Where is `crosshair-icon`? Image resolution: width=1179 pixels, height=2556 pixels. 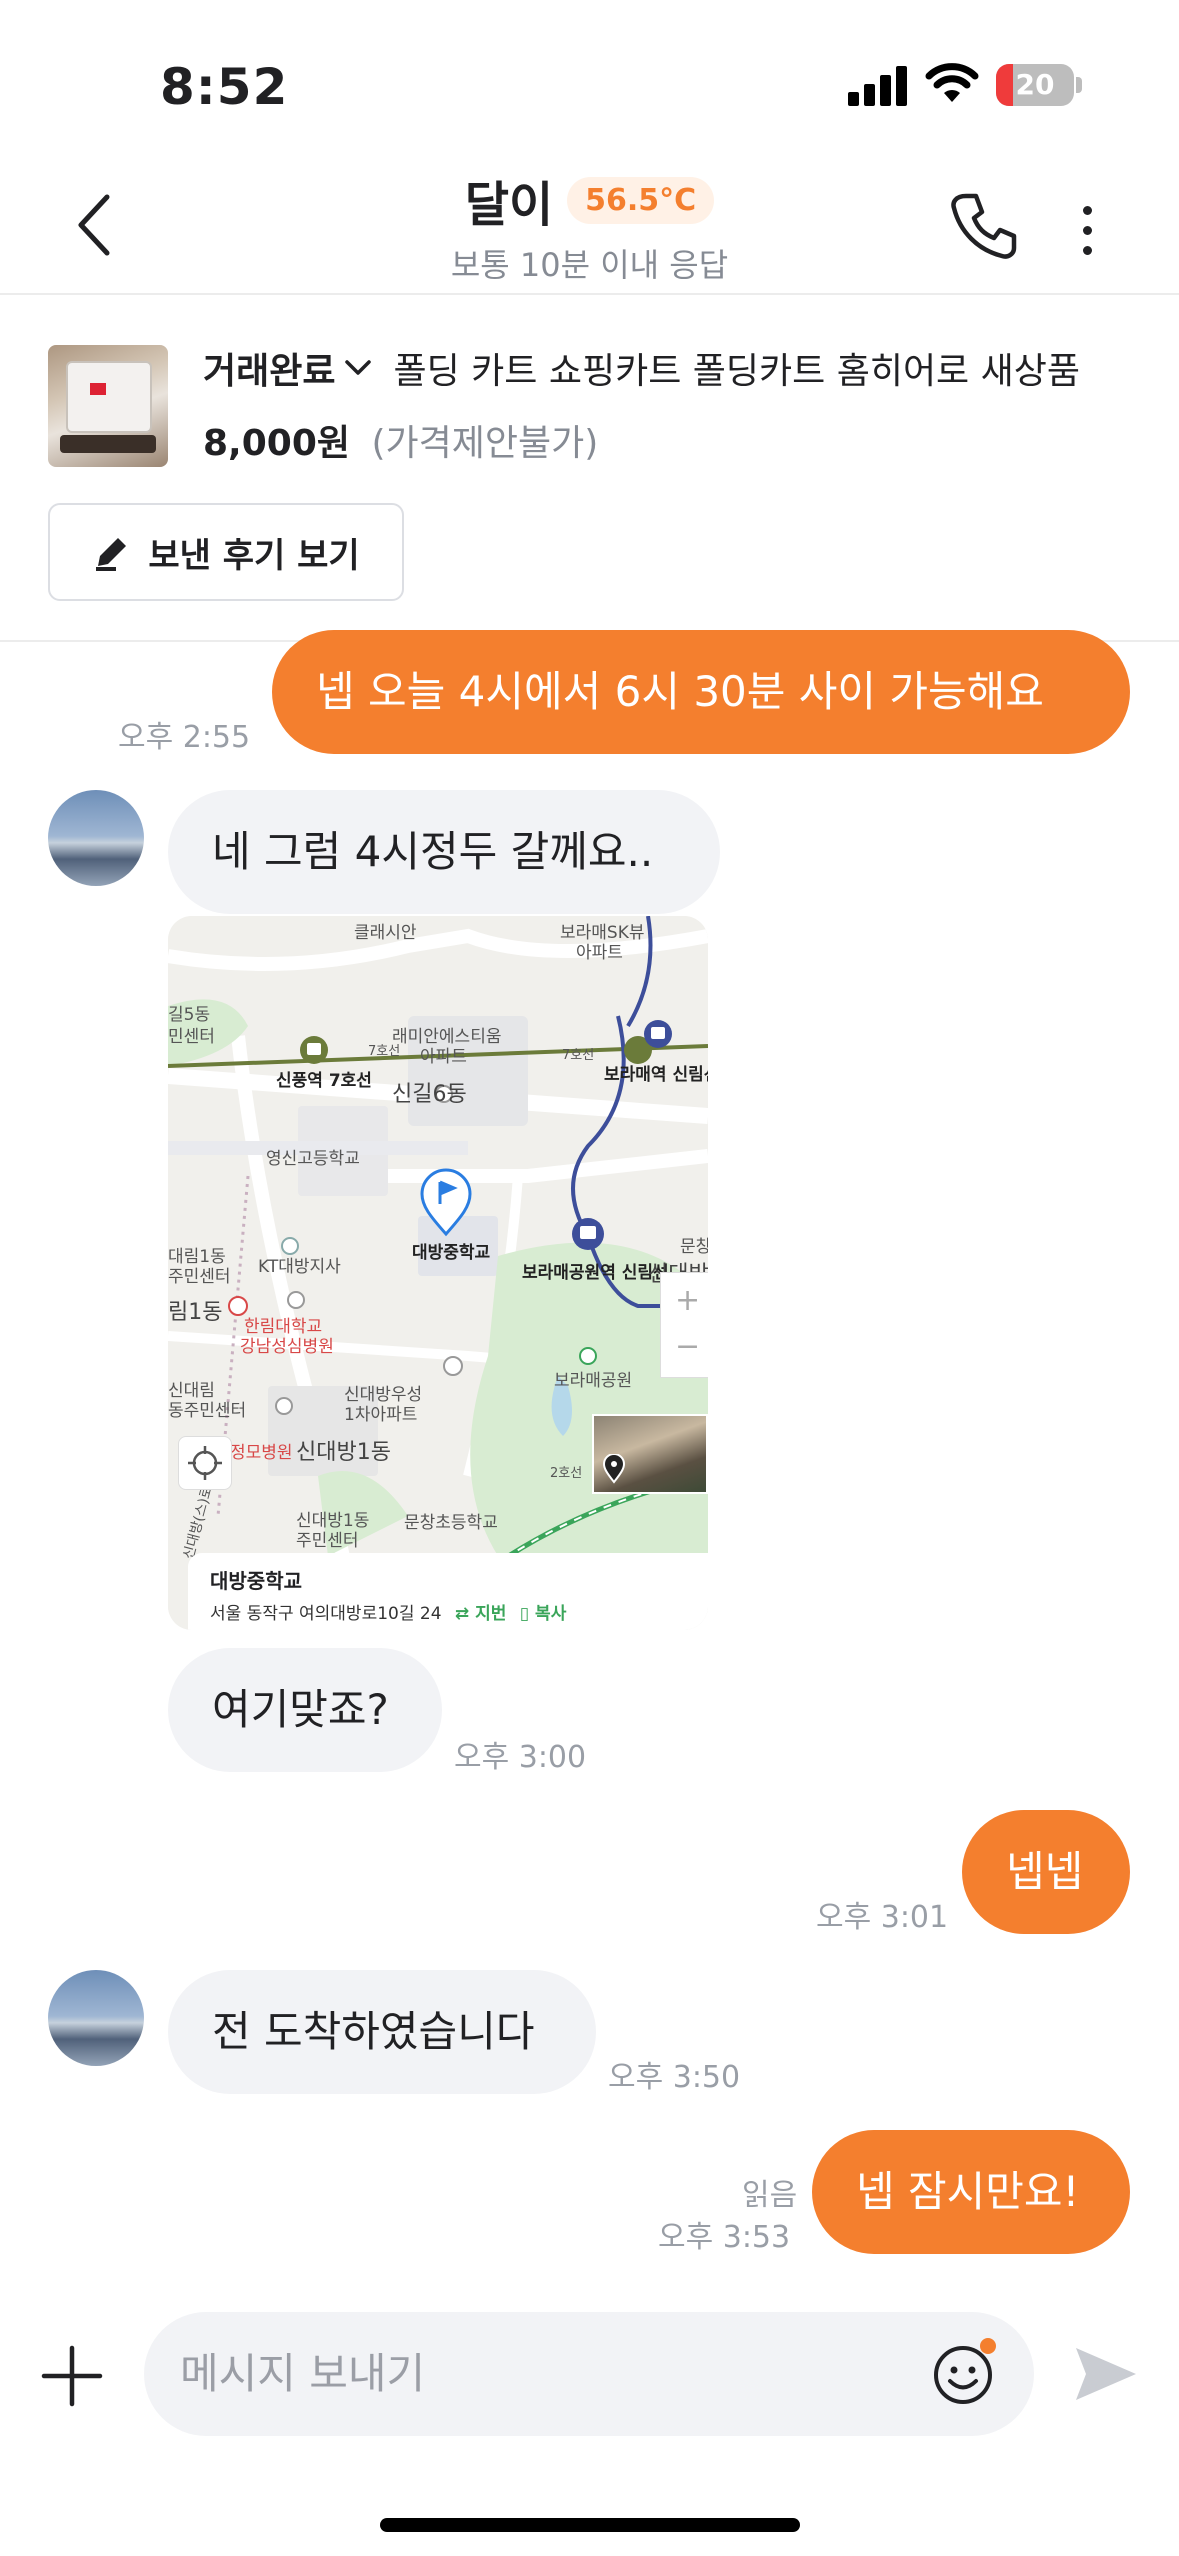 crosshair-icon is located at coordinates (205, 1463).